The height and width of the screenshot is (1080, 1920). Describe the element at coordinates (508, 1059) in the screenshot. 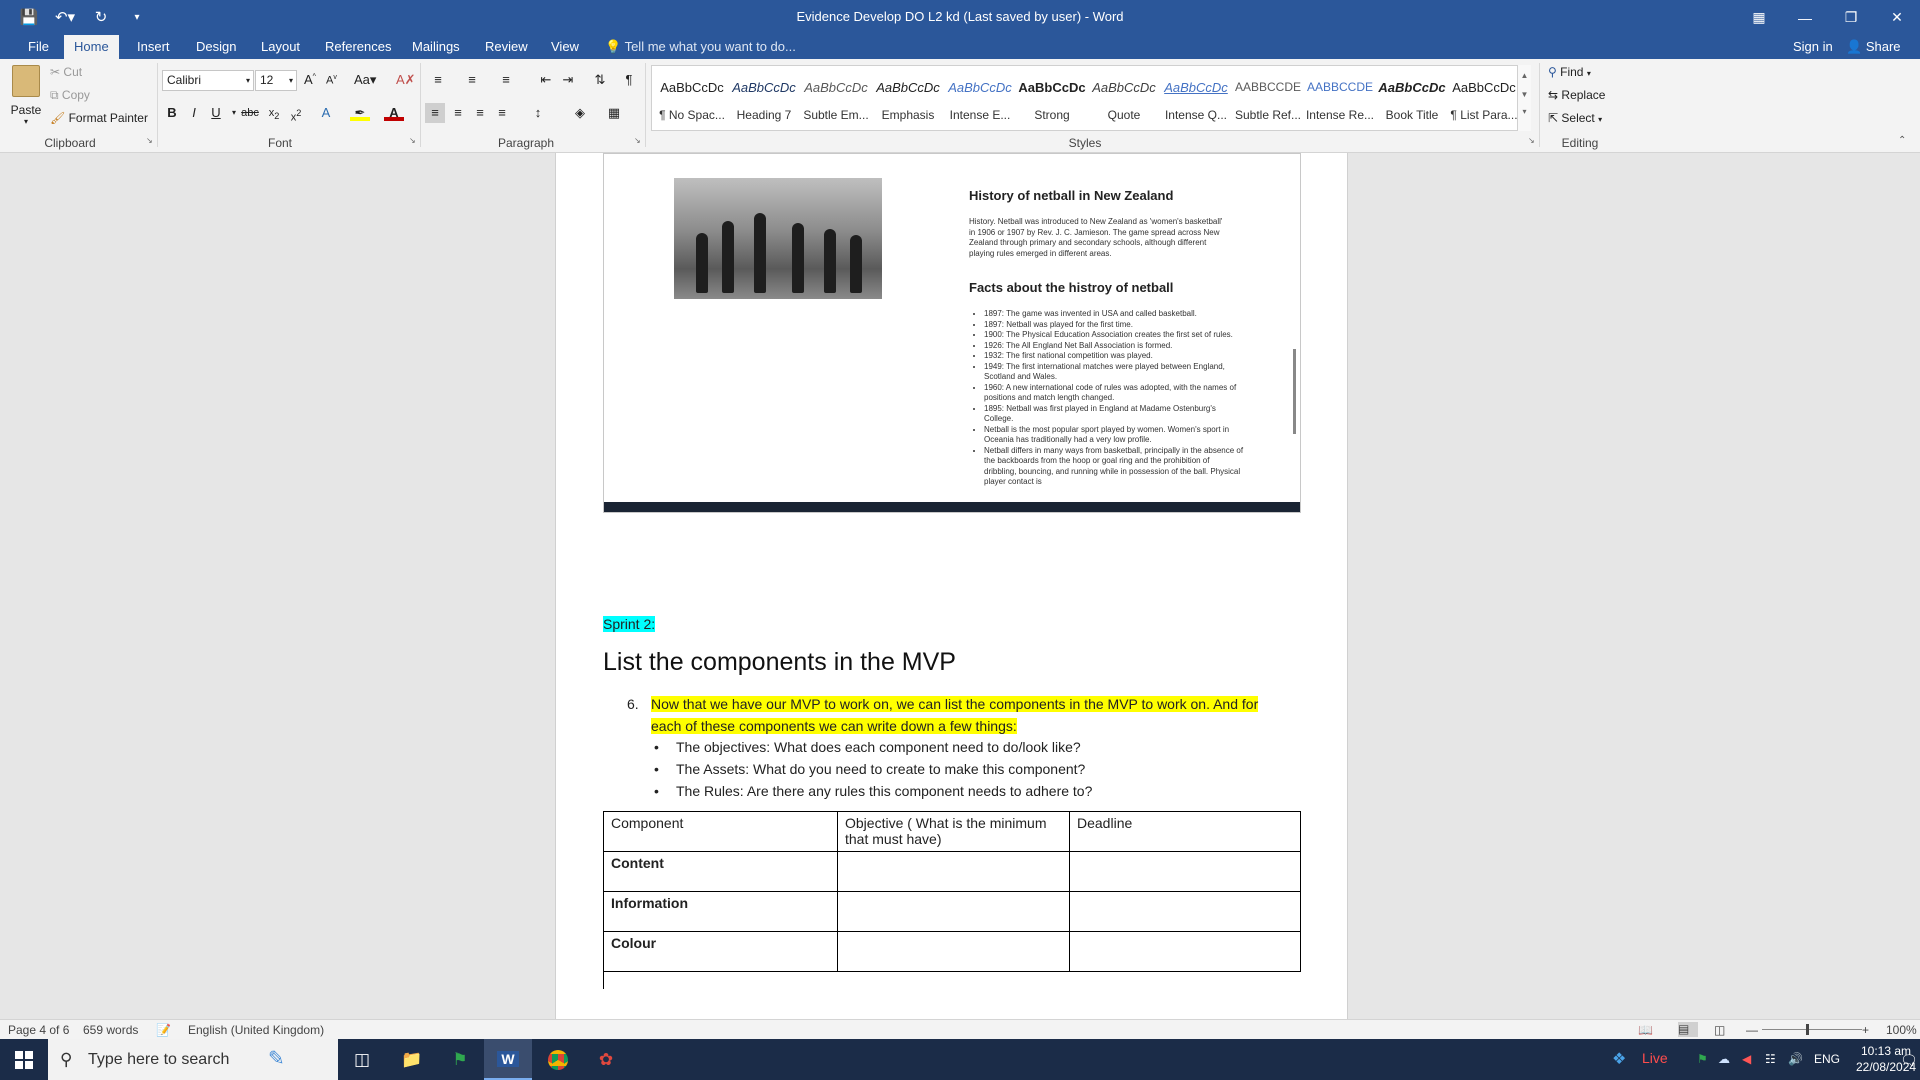

I see `word-taskbar-icon: W` at that location.